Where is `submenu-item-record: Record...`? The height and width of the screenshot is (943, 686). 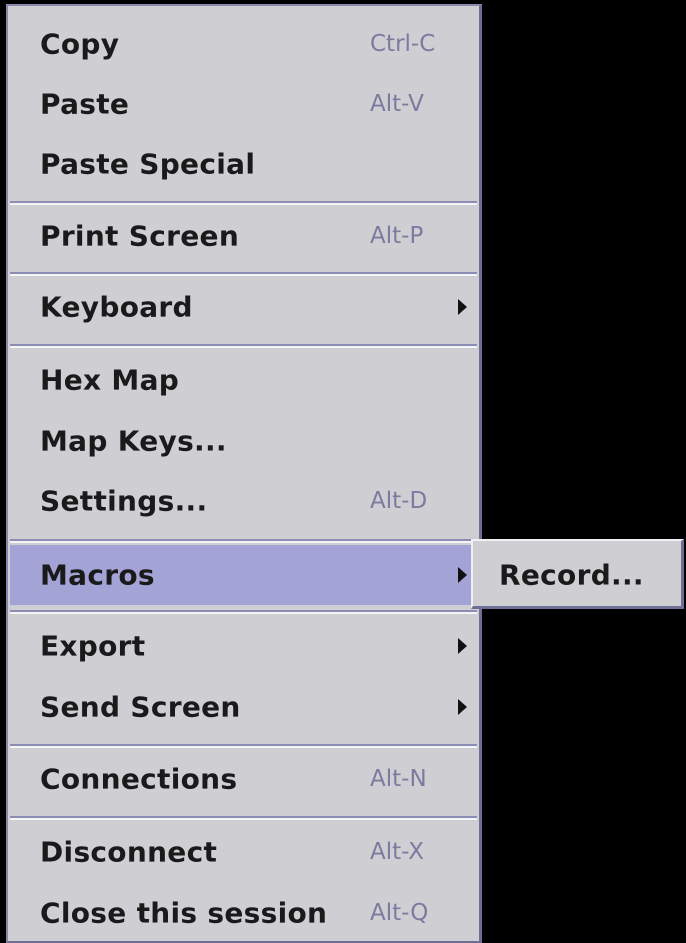 submenu-item-record: Record... is located at coordinates (577, 575).